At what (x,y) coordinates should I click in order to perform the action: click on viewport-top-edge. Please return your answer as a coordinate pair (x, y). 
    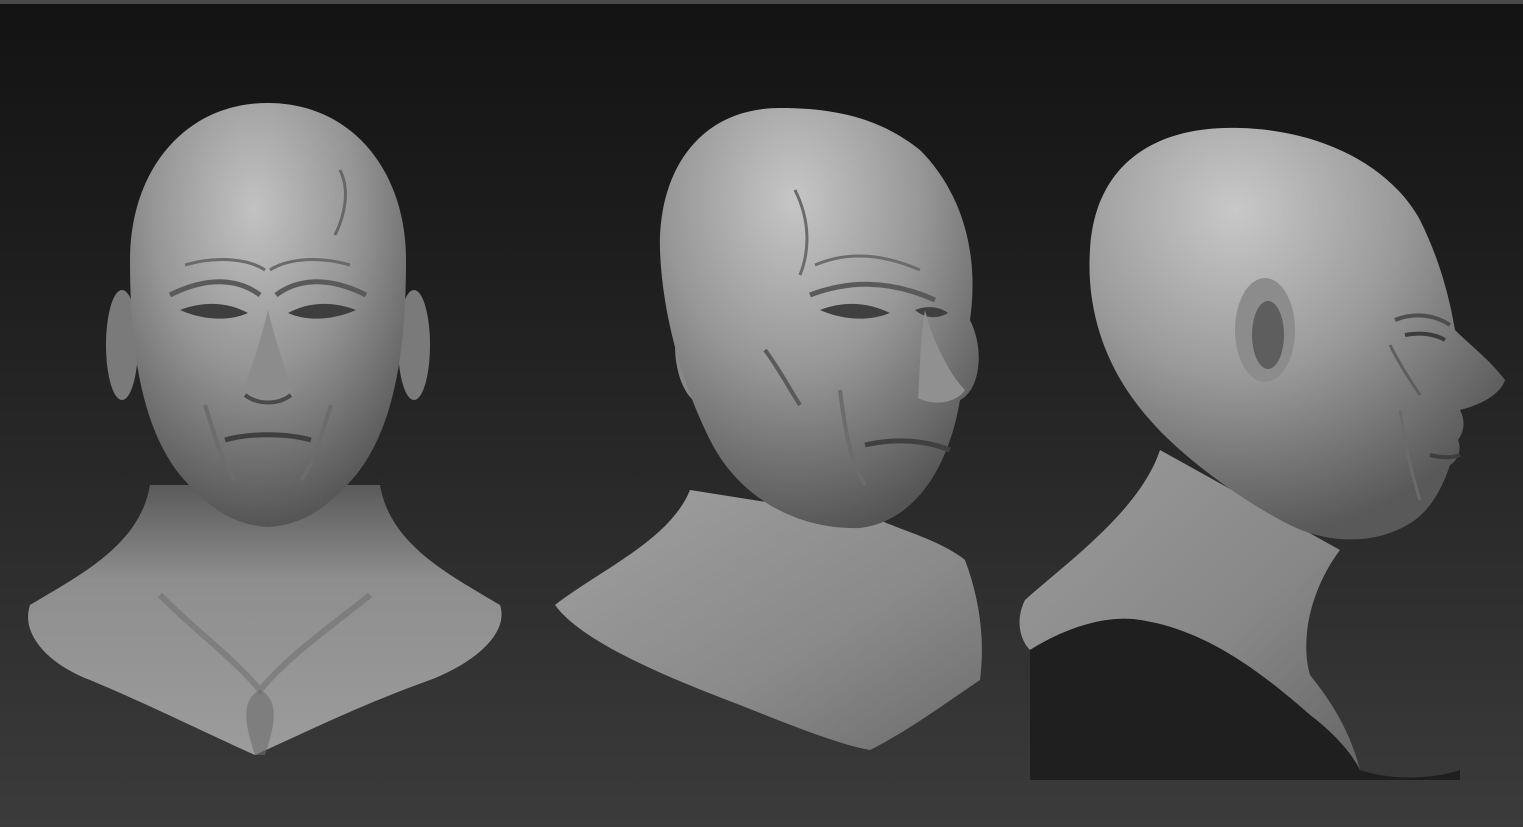
    Looking at the image, I should click on (761, 2).